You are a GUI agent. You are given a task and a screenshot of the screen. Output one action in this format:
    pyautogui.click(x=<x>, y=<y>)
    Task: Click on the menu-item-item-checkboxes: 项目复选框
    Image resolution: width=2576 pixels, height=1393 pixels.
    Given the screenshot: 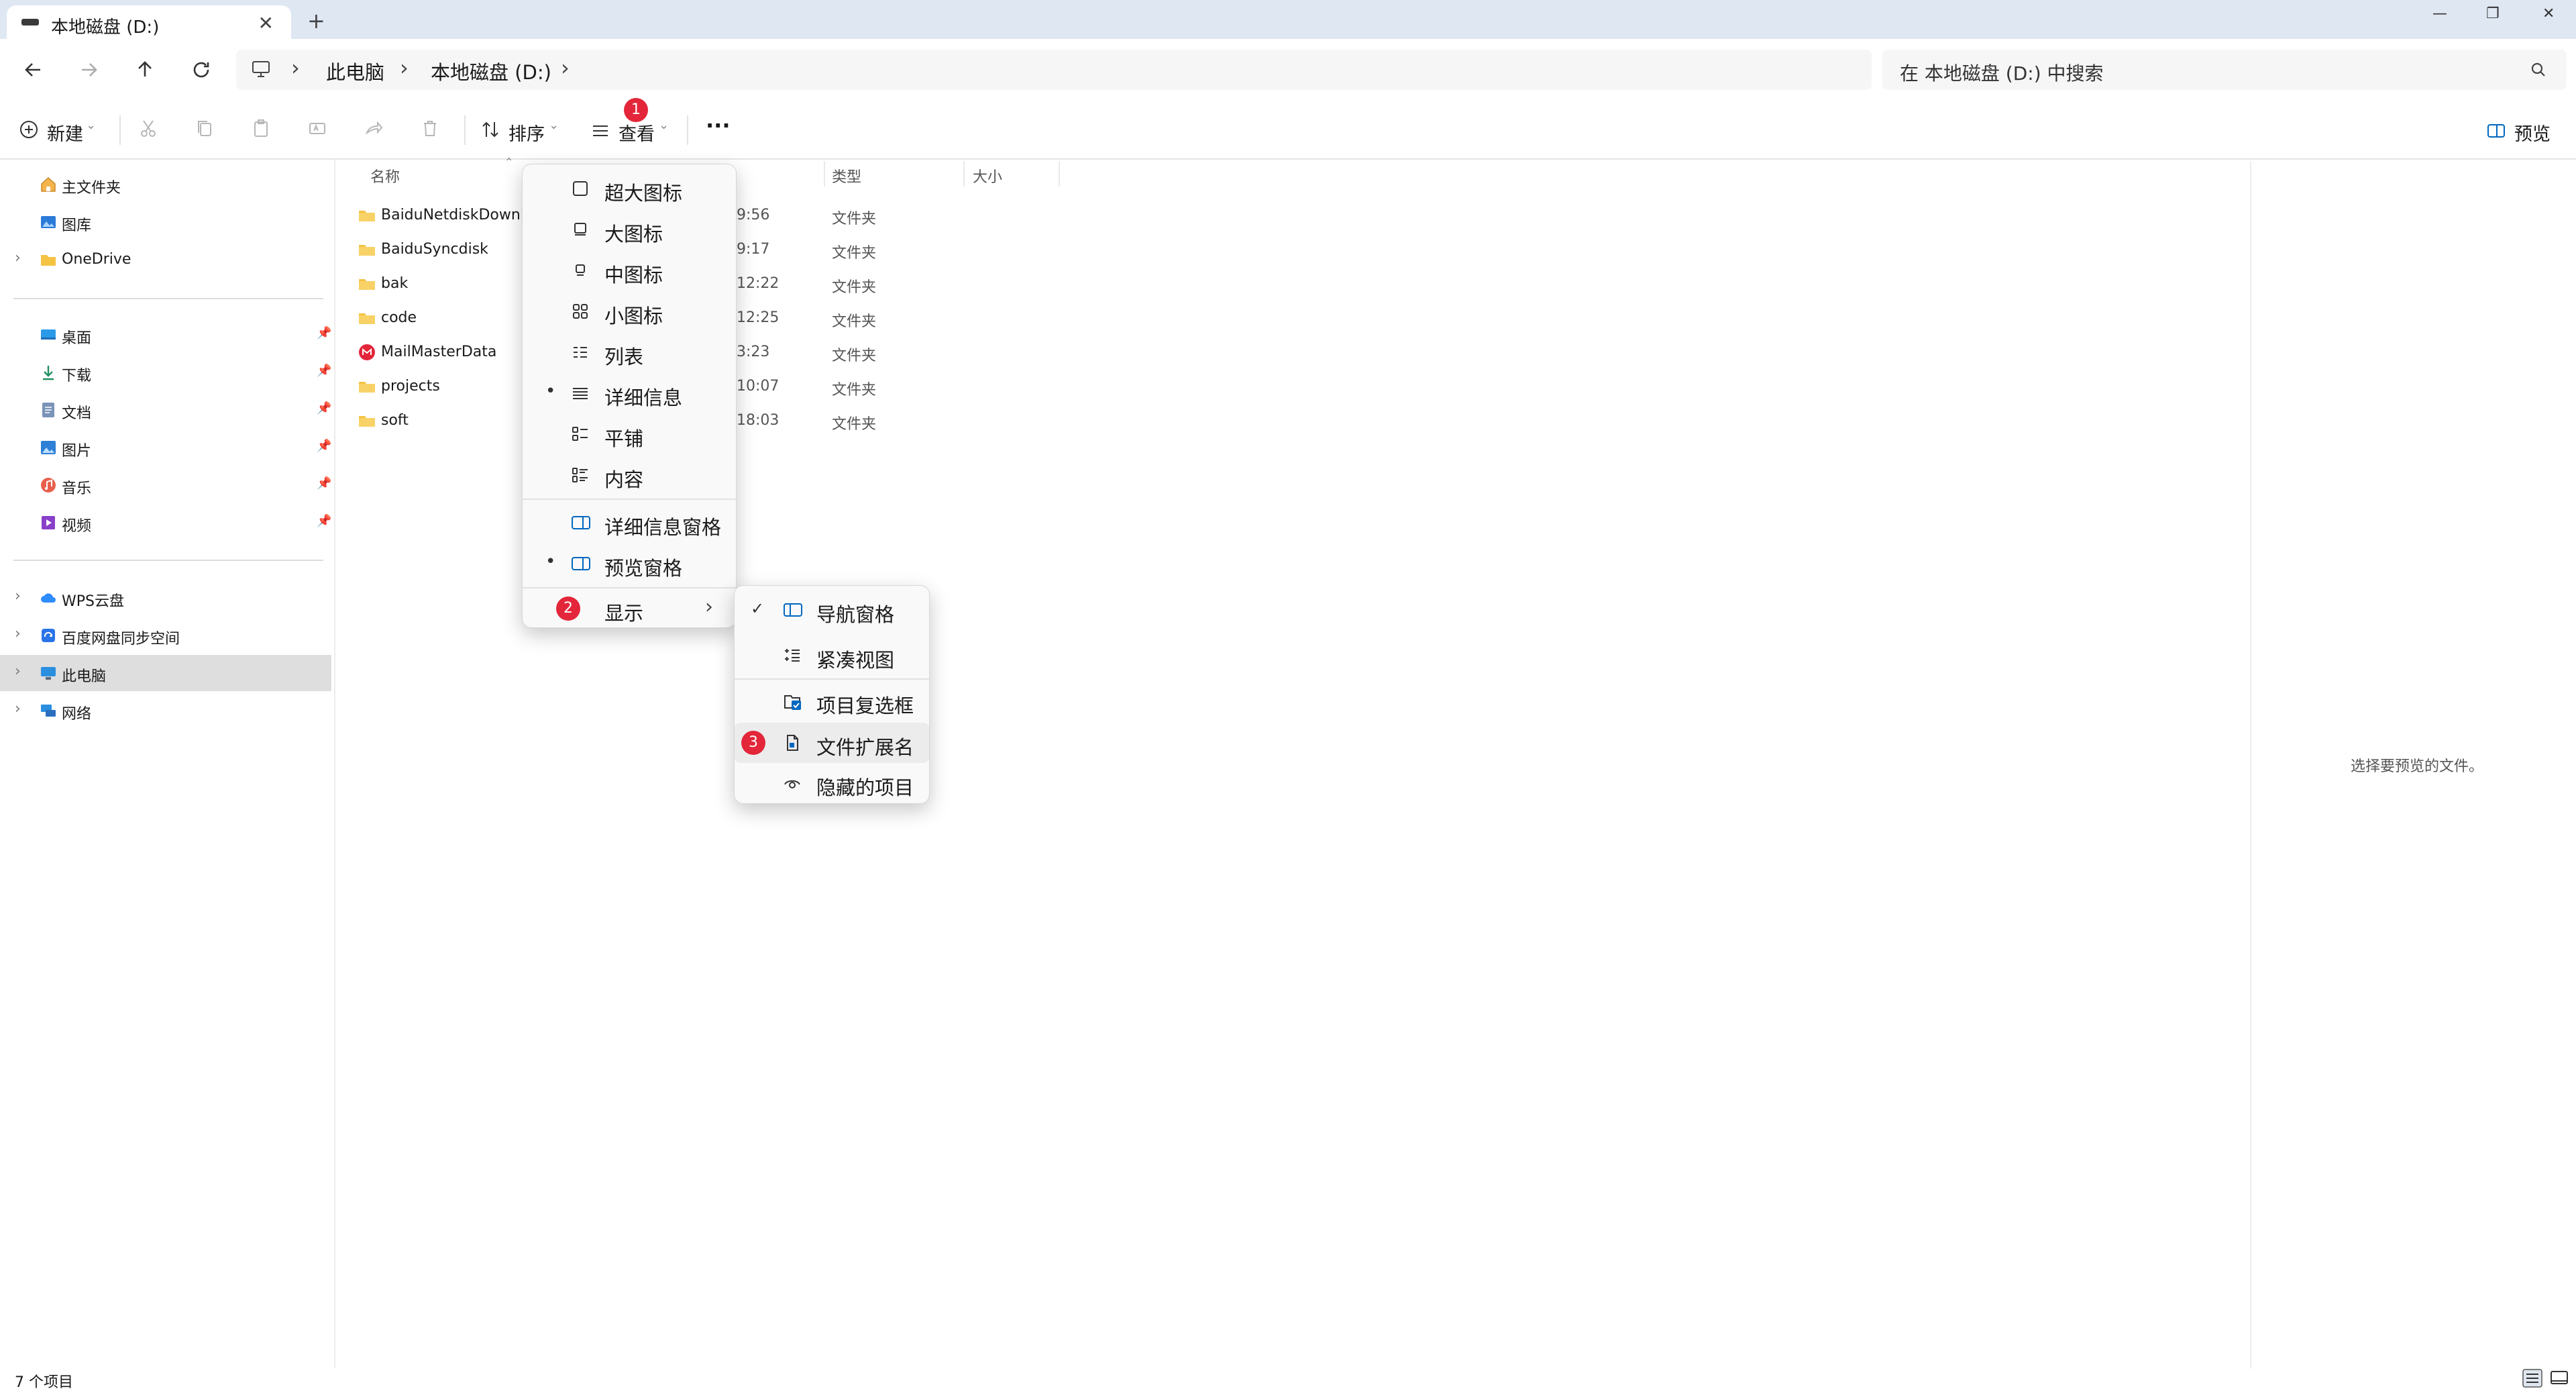 What is the action you would take?
    pyautogui.click(x=832, y=701)
    